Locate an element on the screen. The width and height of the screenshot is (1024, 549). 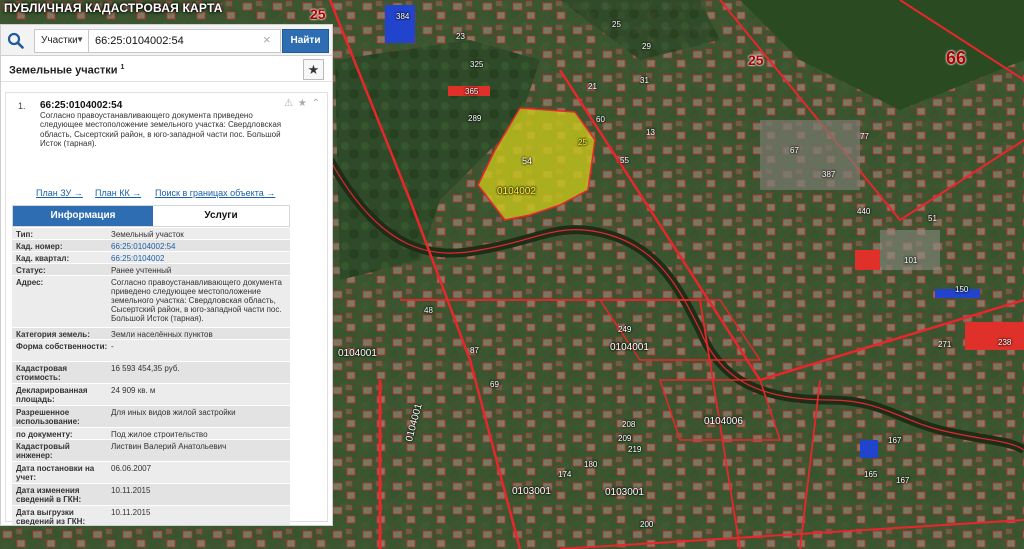
parcel-label: 25 is located at coordinates (616, 24).